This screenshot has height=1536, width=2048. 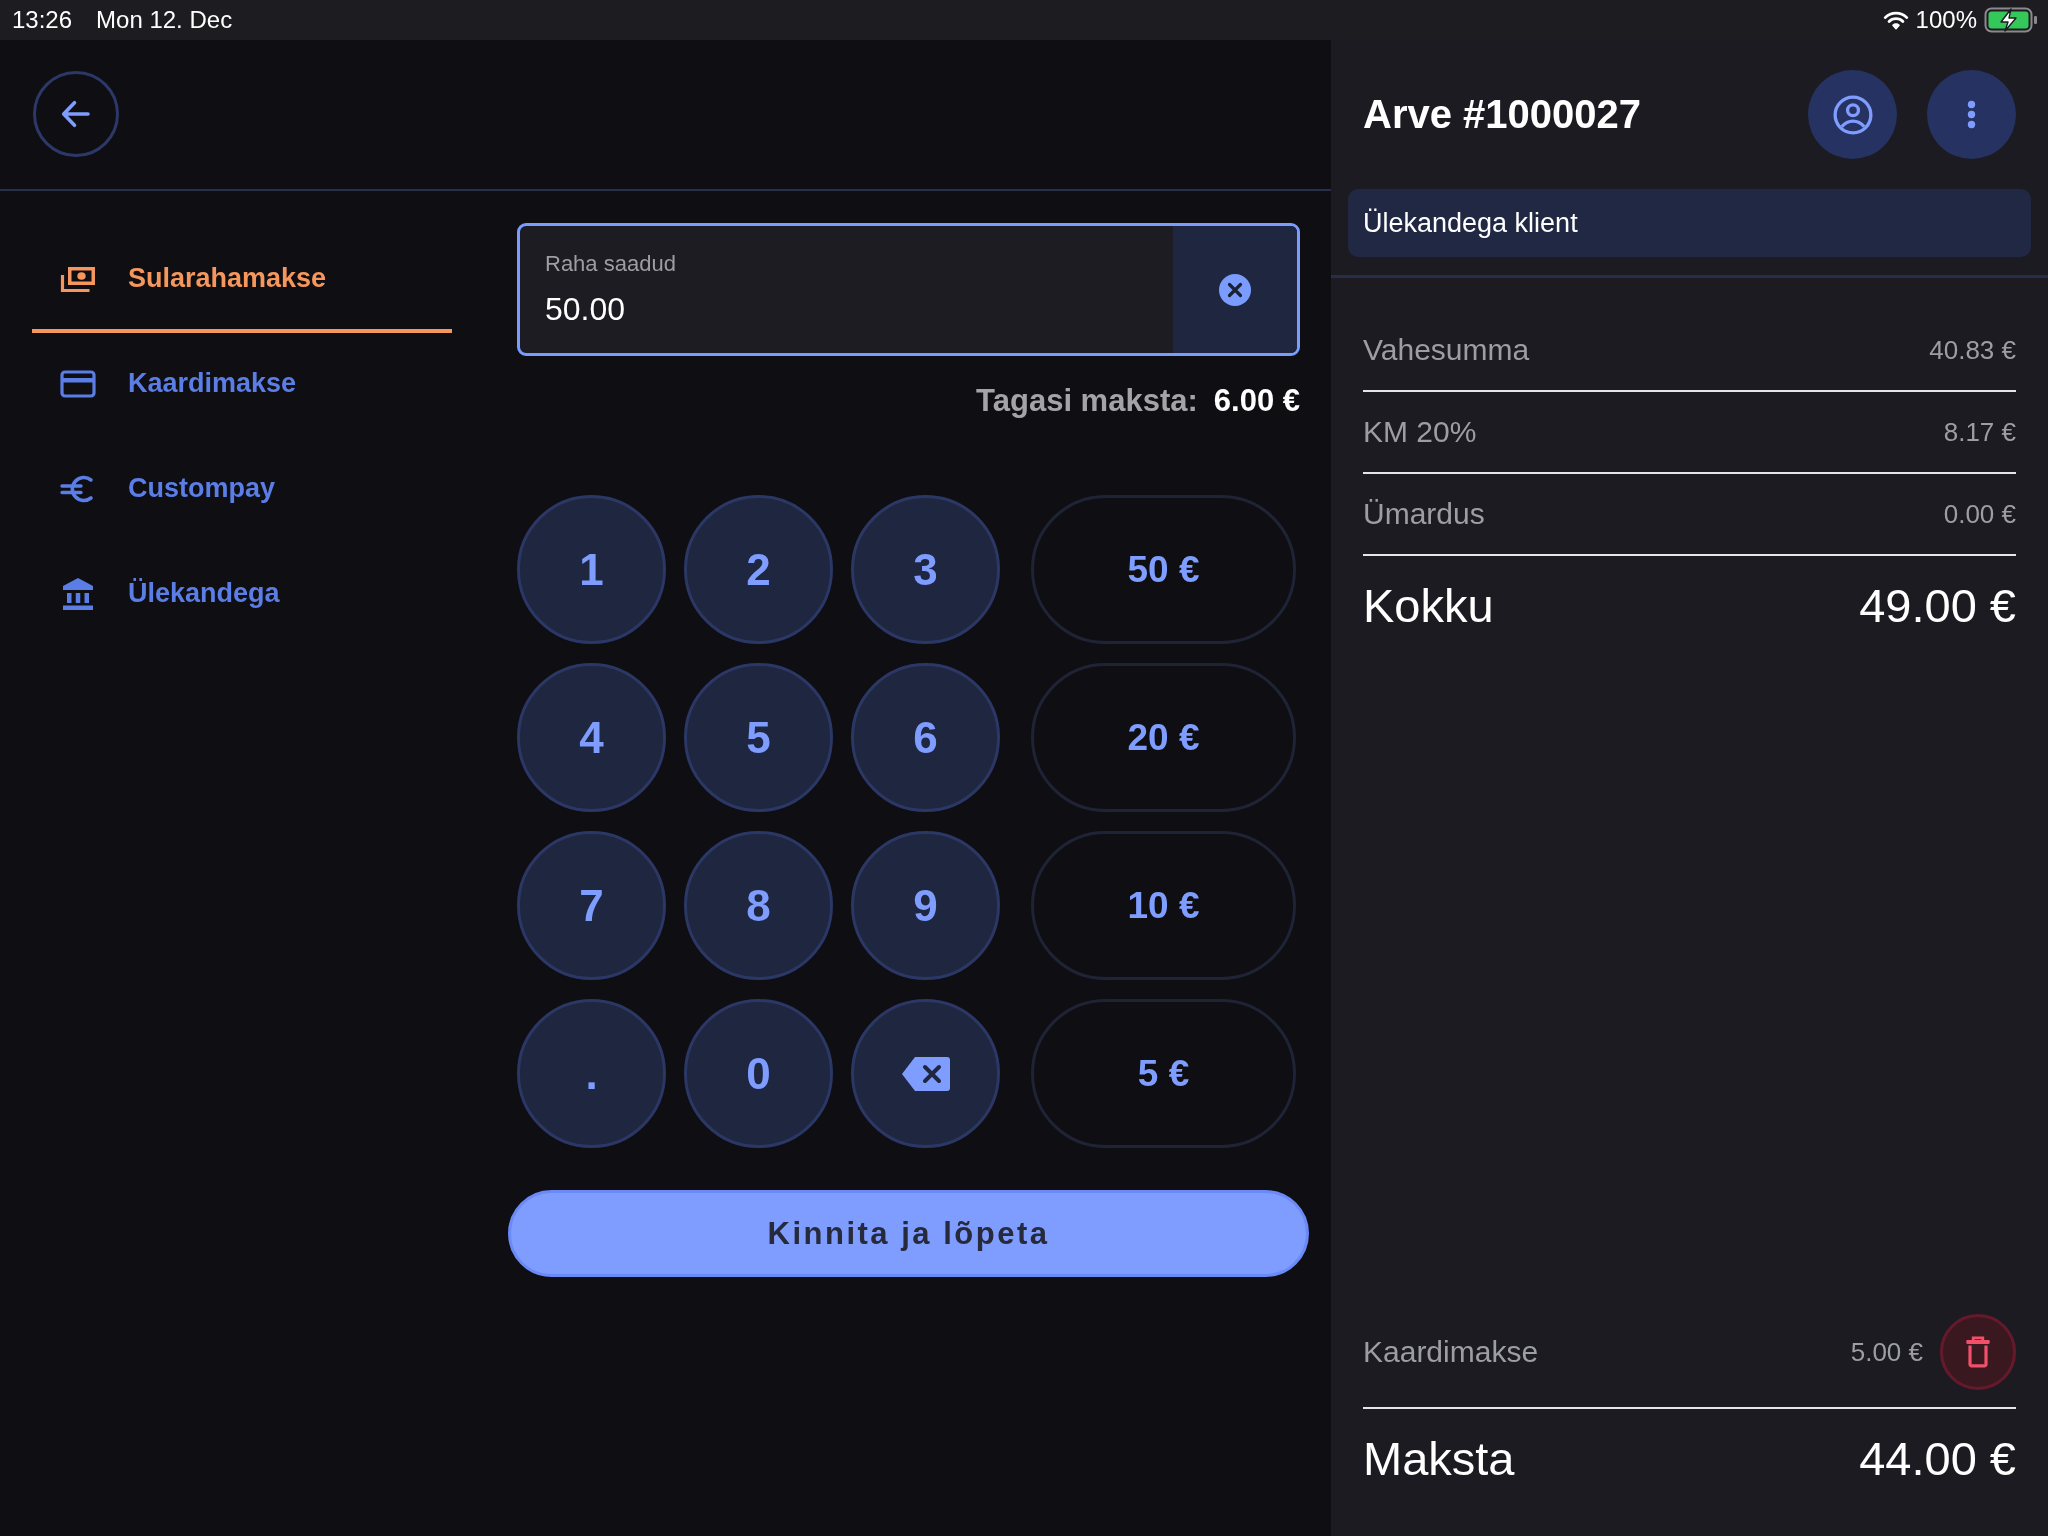 What do you see at coordinates (591, 737) in the screenshot?
I see `keypad-key: 4` at bounding box center [591, 737].